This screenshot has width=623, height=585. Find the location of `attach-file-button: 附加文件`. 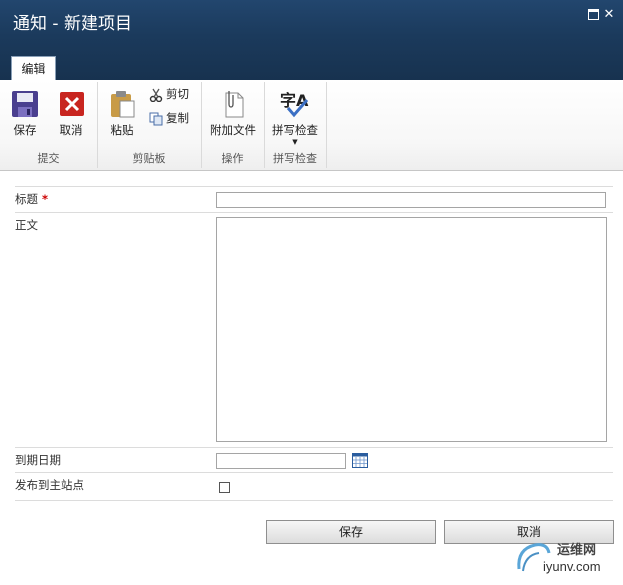

attach-file-button: 附加文件 is located at coordinates (233, 112).